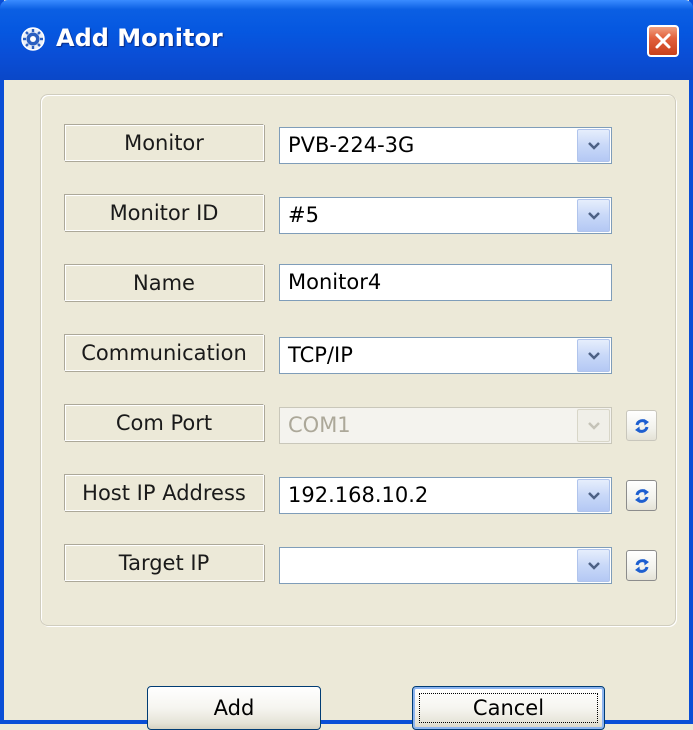 The width and height of the screenshot is (693, 730). I want to click on target-ip-refresh-button, so click(641, 565).